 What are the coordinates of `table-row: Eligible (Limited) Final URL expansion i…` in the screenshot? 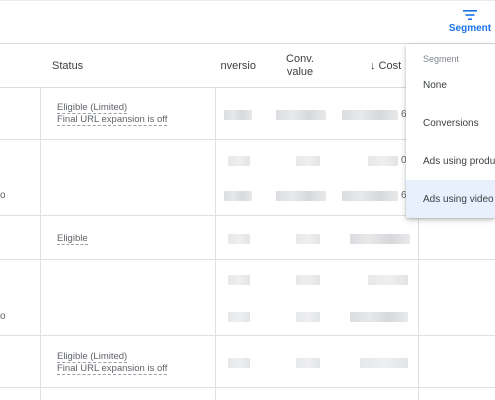 It's located at (247, 362).